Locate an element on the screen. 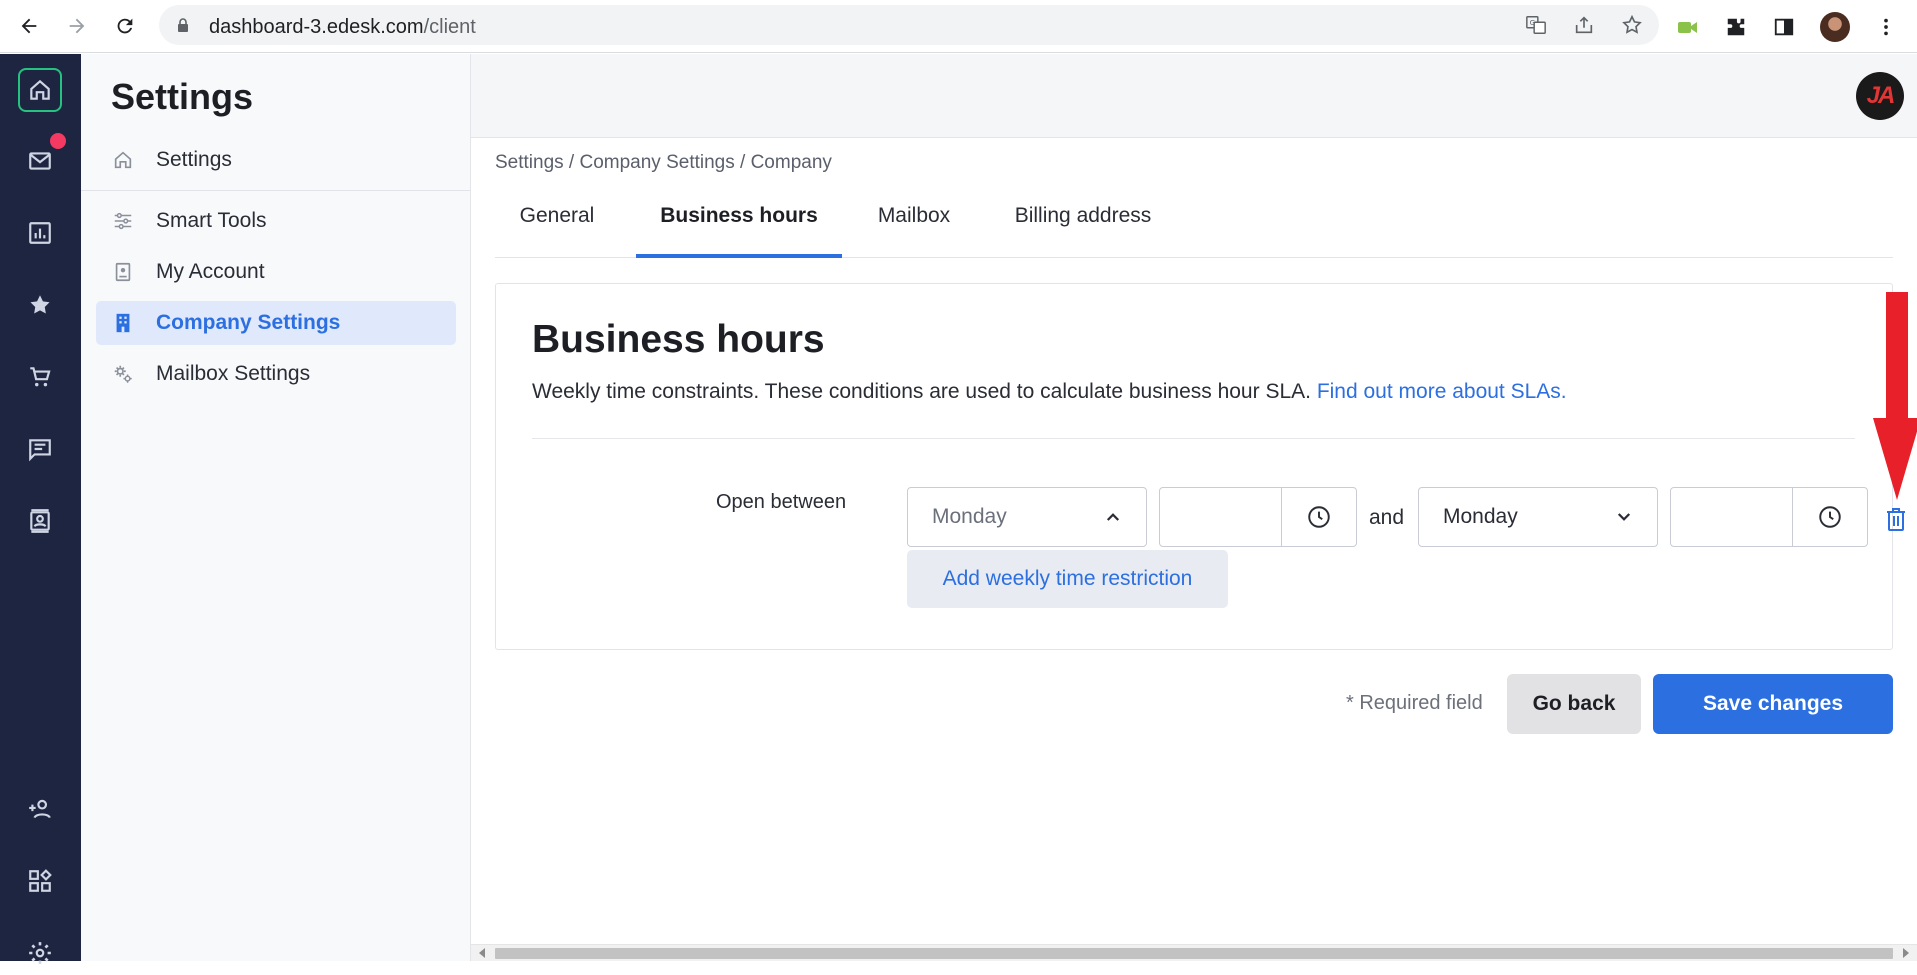 This screenshot has height=975, width=1917. sidebar-item-mailbox-settings: Mailbox Settings is located at coordinates (276, 374).